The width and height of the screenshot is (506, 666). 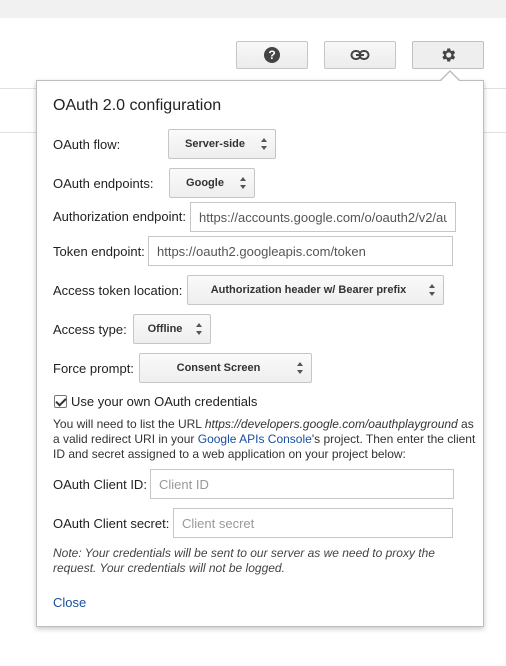 I want to click on access-type-select: Offline, so click(x=172, y=329).